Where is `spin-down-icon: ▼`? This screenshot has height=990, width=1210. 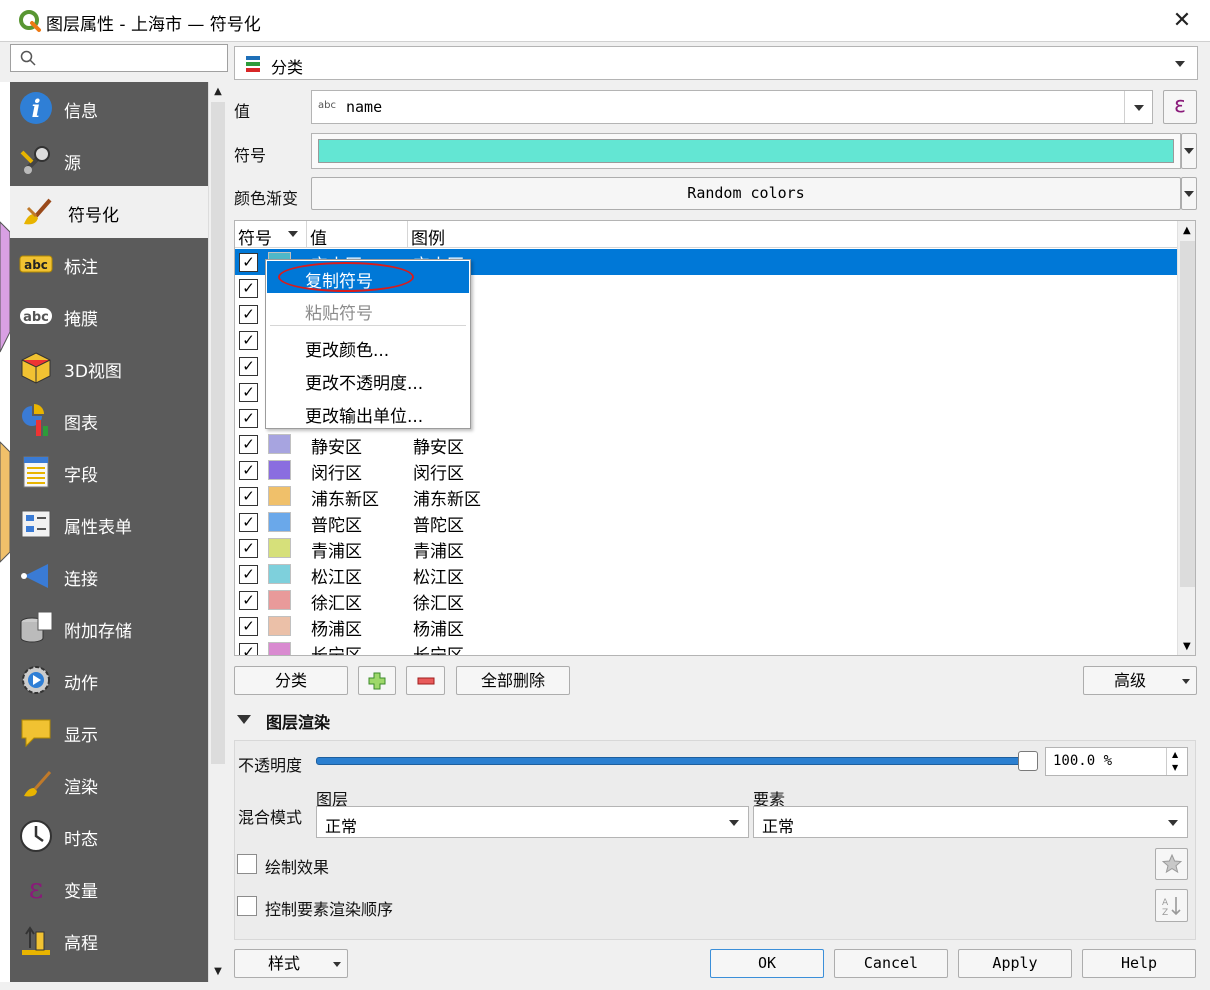
spin-down-icon: ▼ is located at coordinates (1175, 767).